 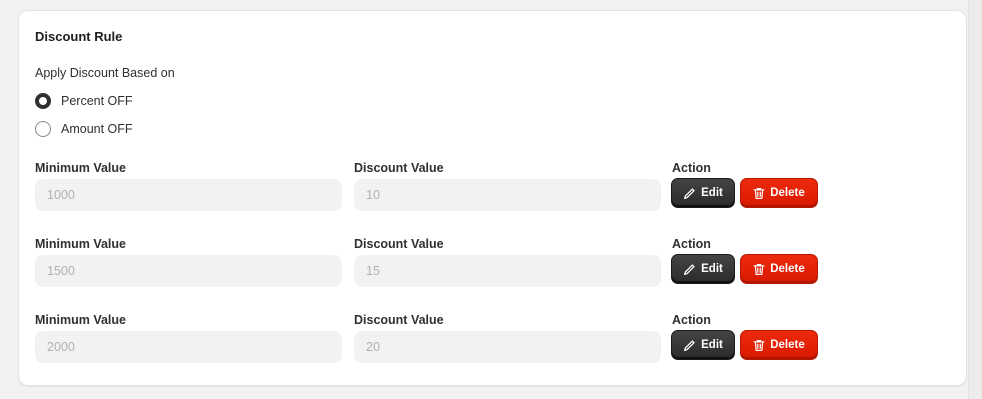 I want to click on radio-button-checked, so click(x=43, y=101).